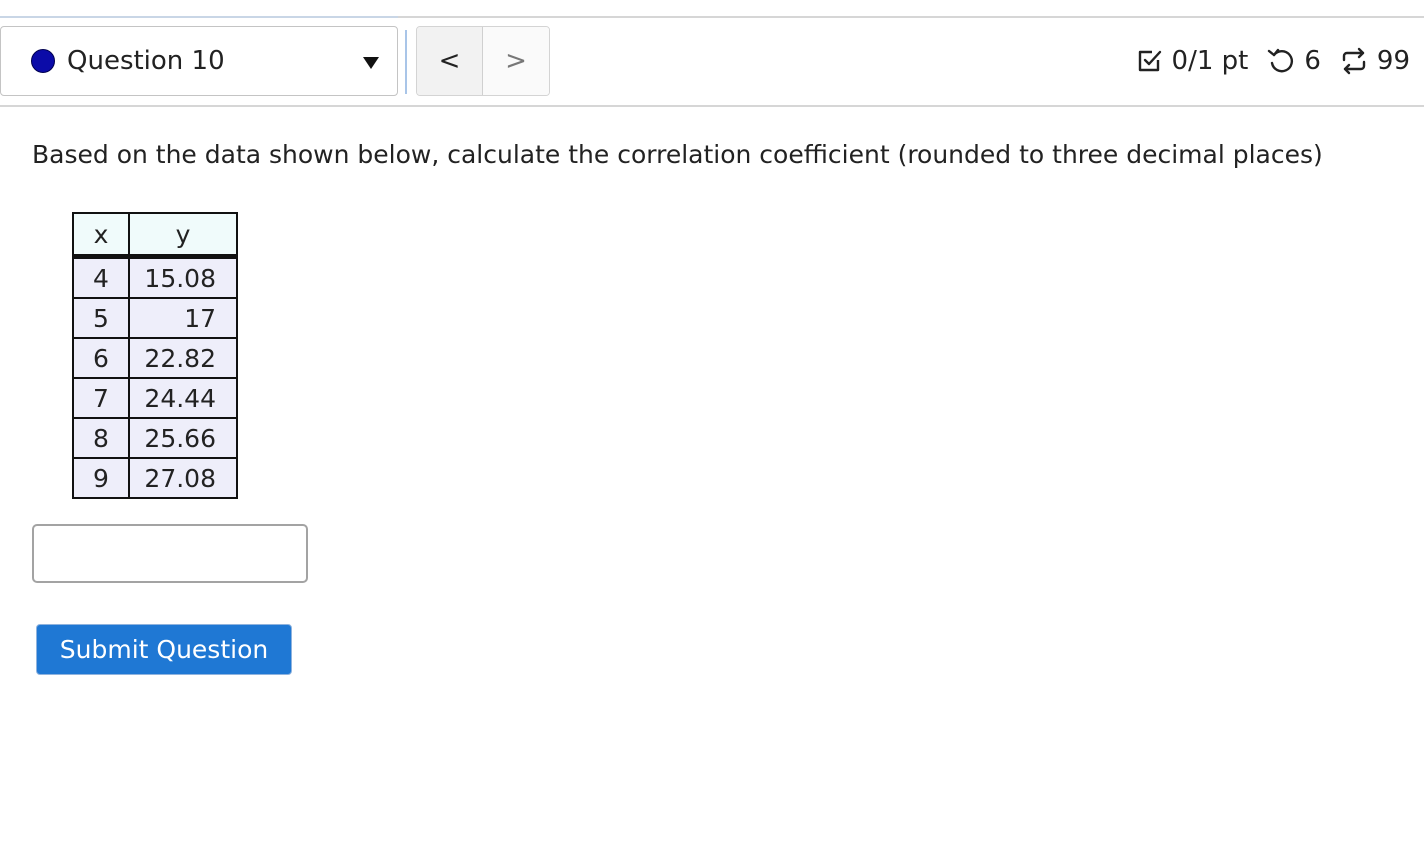 The width and height of the screenshot is (1424, 858). I want to click on table-row: 4 15.08, so click(155, 277).